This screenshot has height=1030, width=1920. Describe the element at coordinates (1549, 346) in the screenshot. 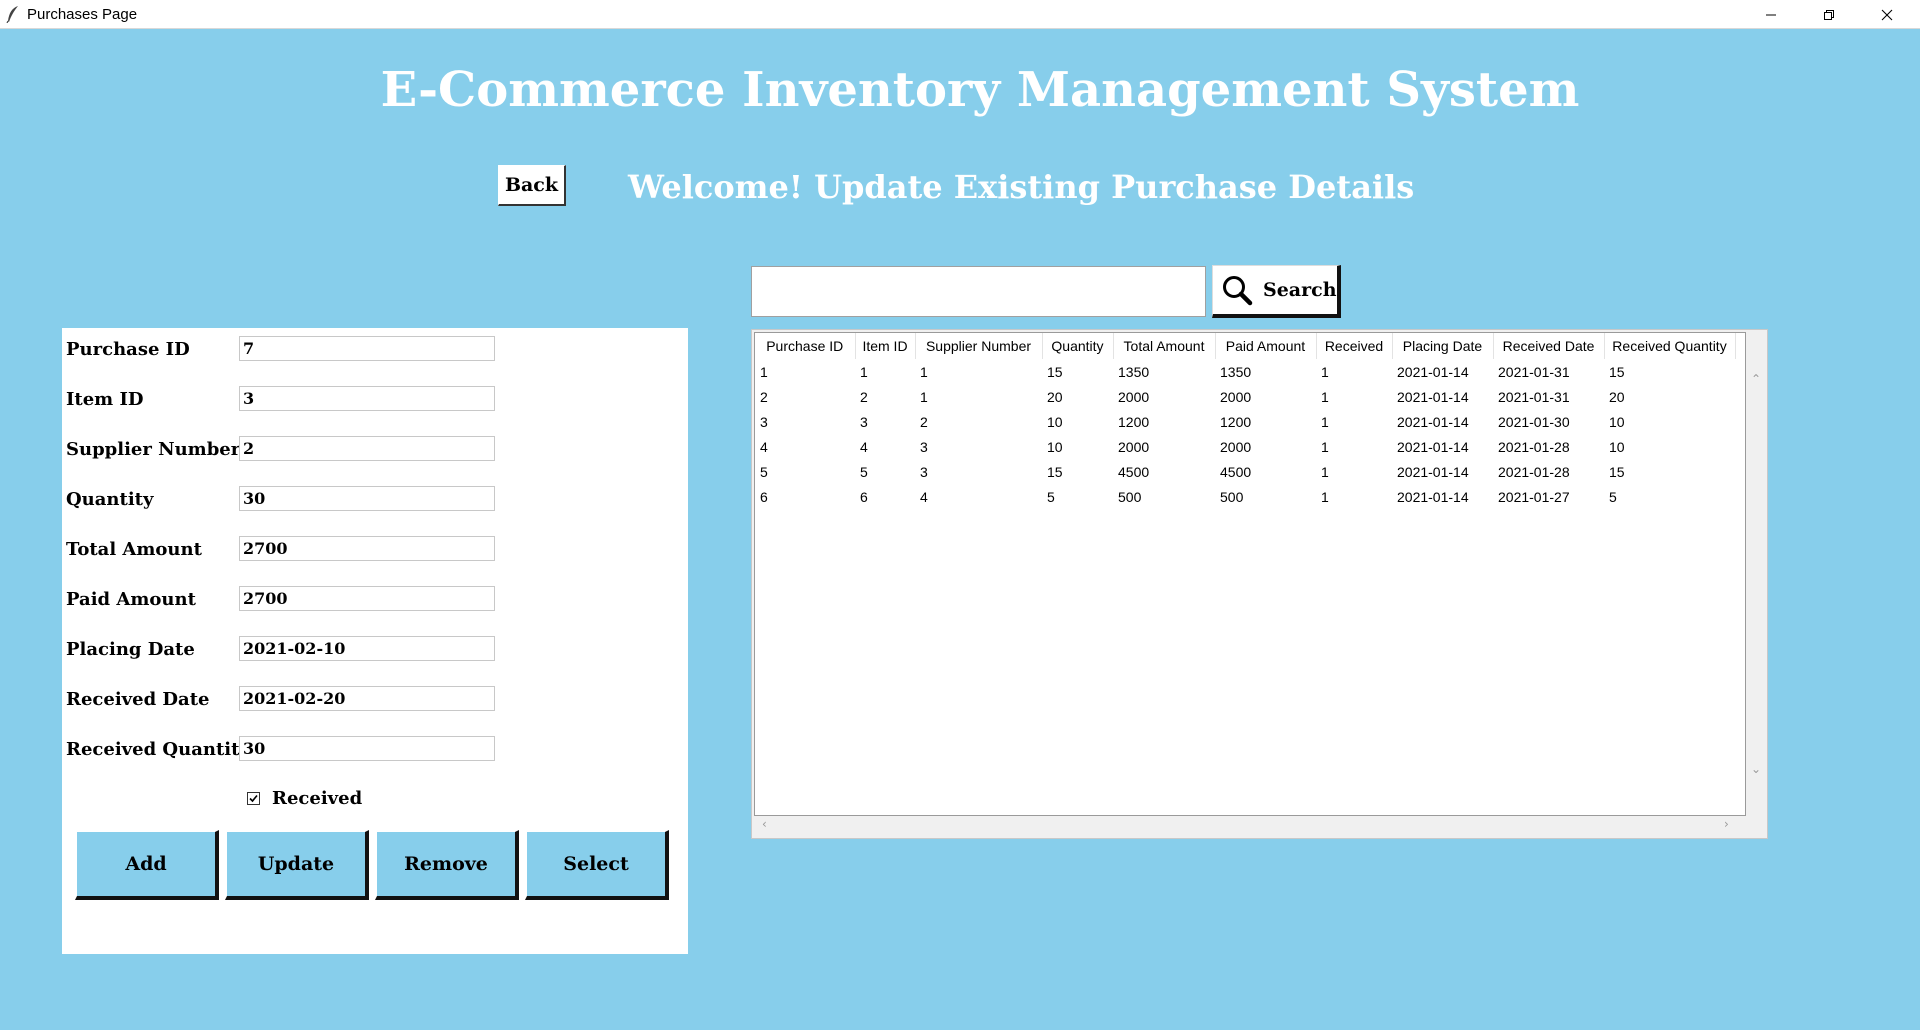

I see `column-header: Received Date` at that location.